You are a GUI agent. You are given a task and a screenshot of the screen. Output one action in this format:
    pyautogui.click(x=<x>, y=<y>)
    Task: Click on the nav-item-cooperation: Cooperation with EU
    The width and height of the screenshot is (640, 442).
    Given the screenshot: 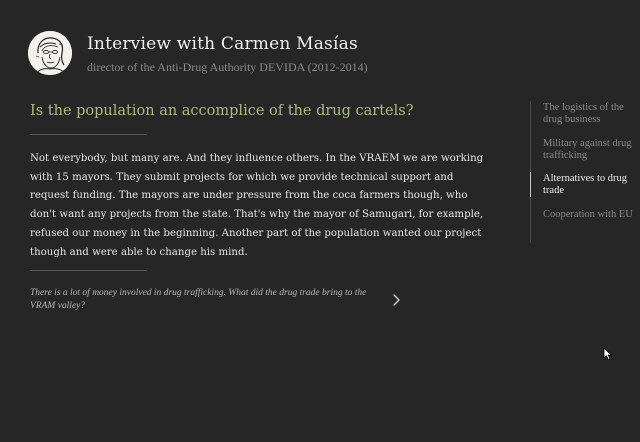 What is the action you would take?
    pyautogui.click(x=591, y=215)
    